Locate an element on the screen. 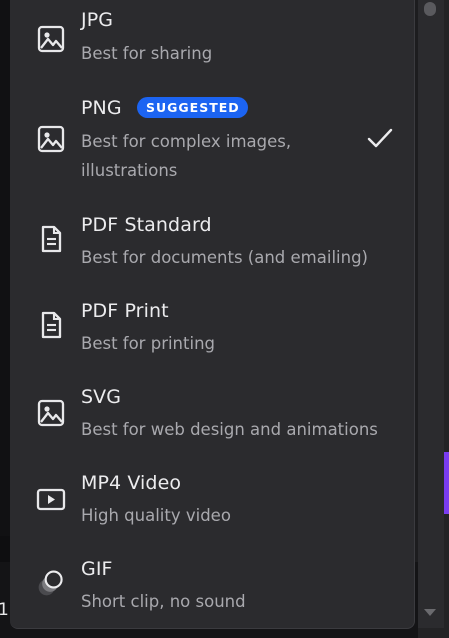  gif-icon is located at coordinates (51, 583).